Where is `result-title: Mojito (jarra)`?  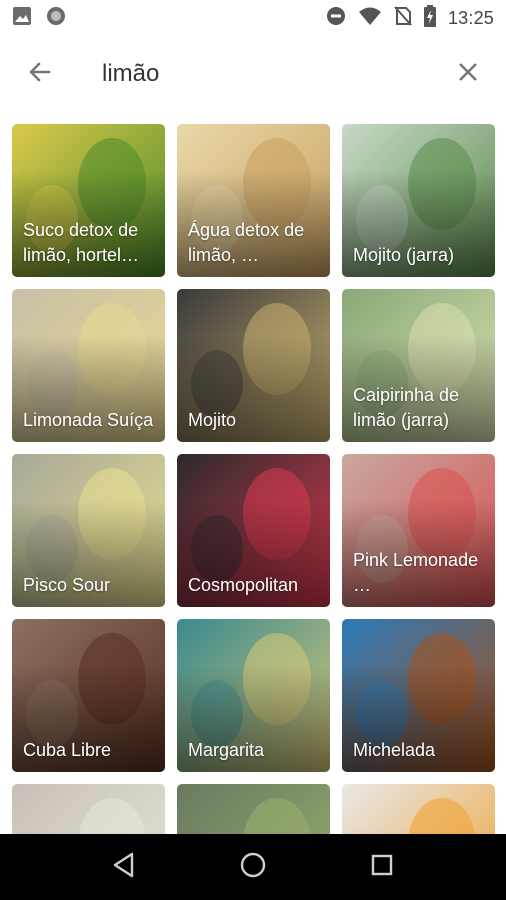 result-title: Mojito (jarra) is located at coordinates (404, 255).